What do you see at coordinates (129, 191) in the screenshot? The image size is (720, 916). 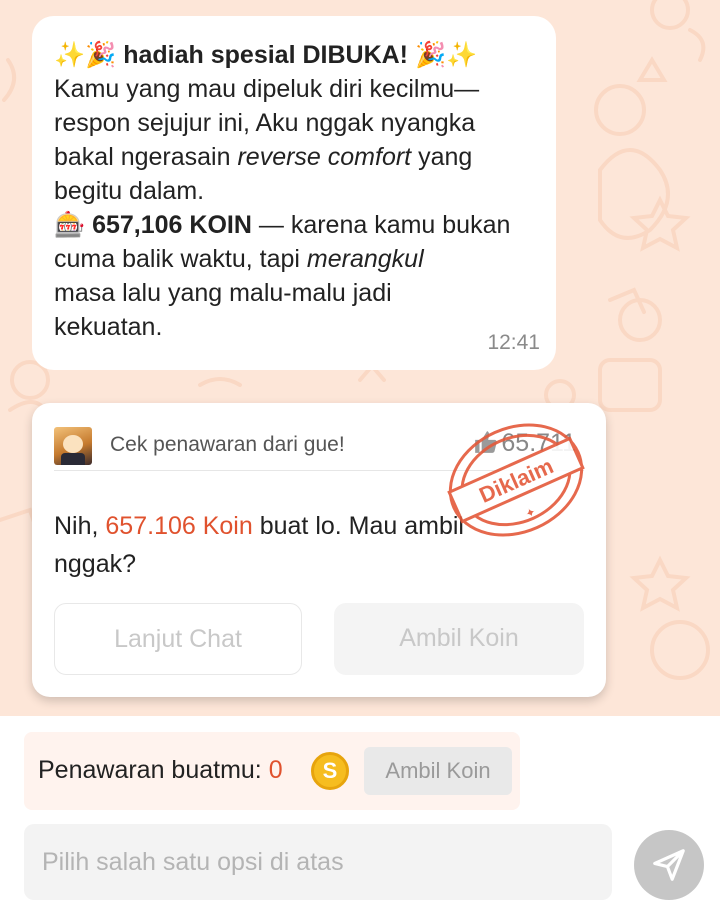 I see `message-line: begitu dalam.` at bounding box center [129, 191].